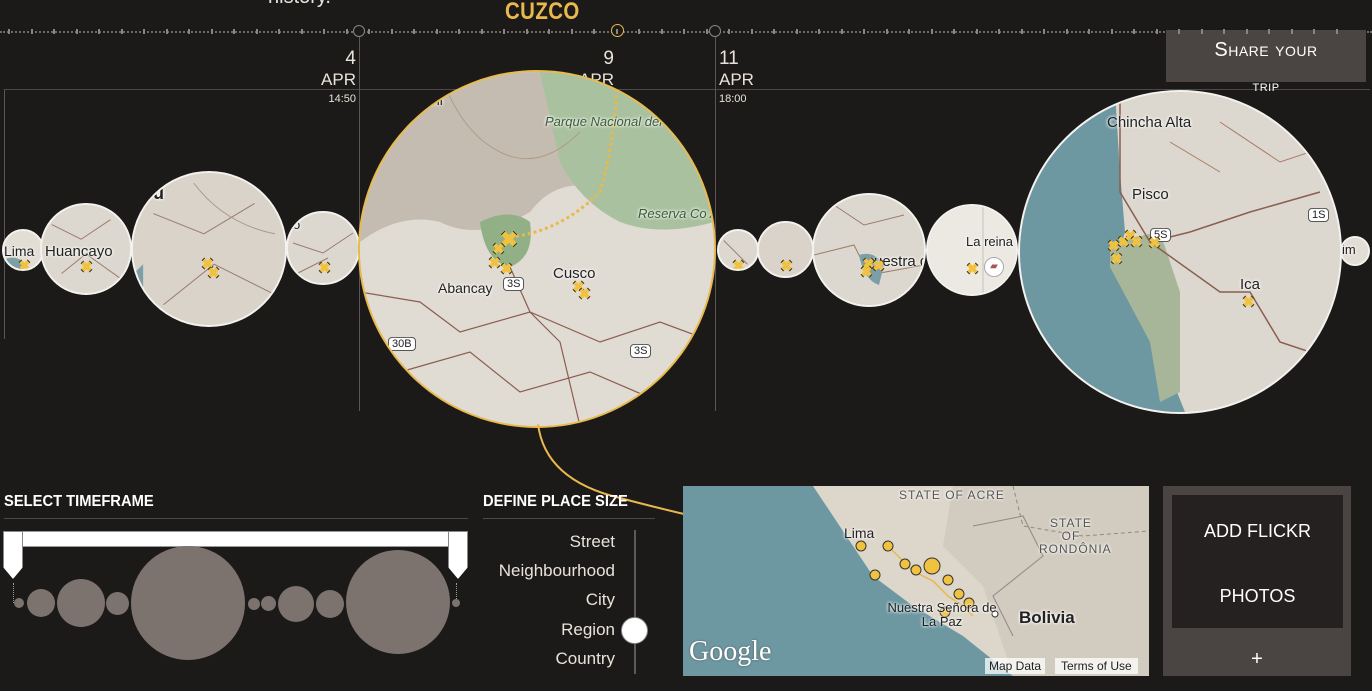 This screenshot has height=691, width=1372. I want to click on share-label: Share your, so click(1266, 50).